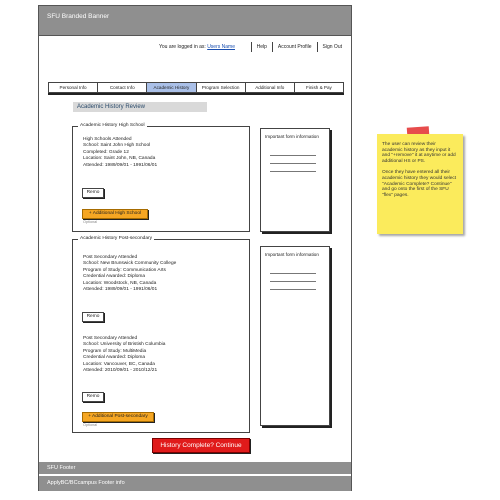 The width and height of the screenshot is (500, 500). What do you see at coordinates (294, 47) in the screenshot?
I see `account-profile-link: Account Profile` at bounding box center [294, 47].